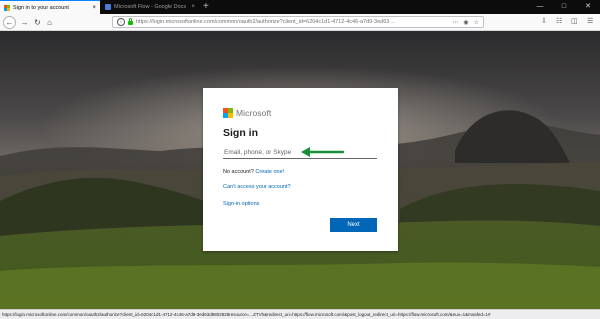  I want to click on new-tab-button: +, so click(206, 7).